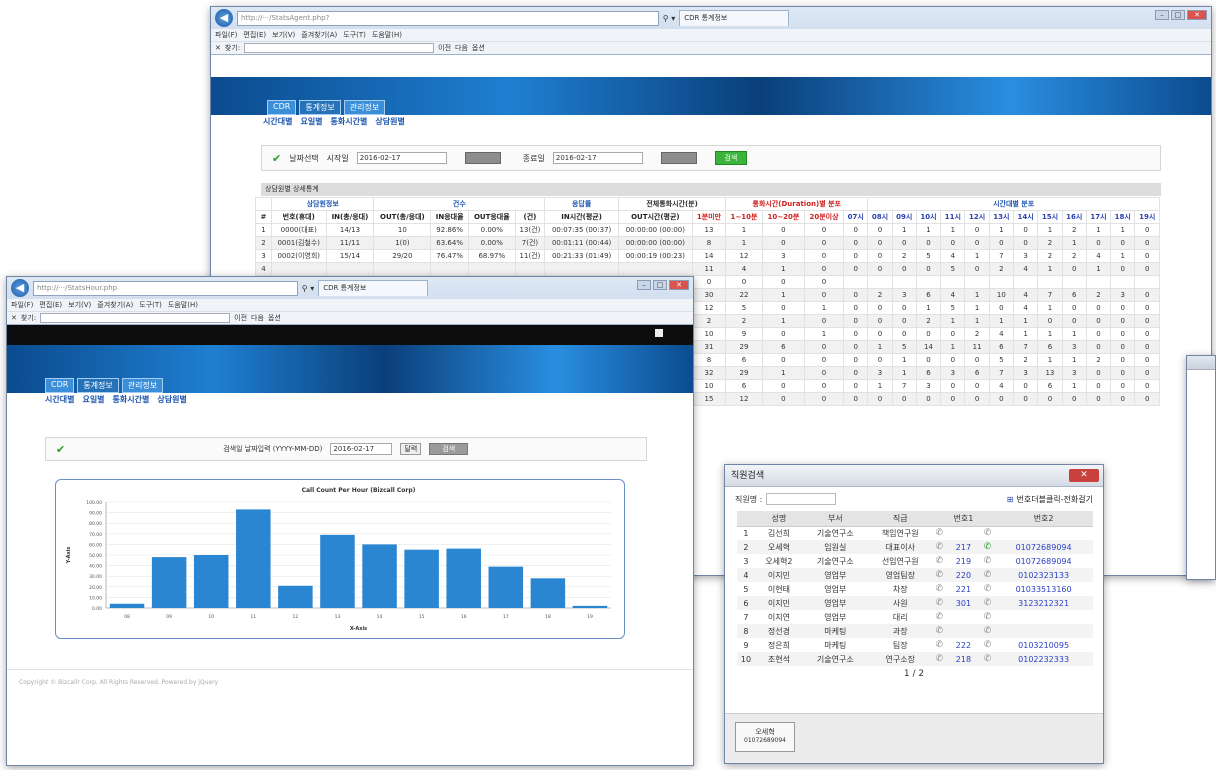 Image resolution: width=1216 pixels, height=770 pixels. What do you see at coordinates (915, 645) in the screenshot?
I see `staff-row: 9 정은희 마케팅 팀장 ✆ 222 ✆ 0103210095` at bounding box center [915, 645].